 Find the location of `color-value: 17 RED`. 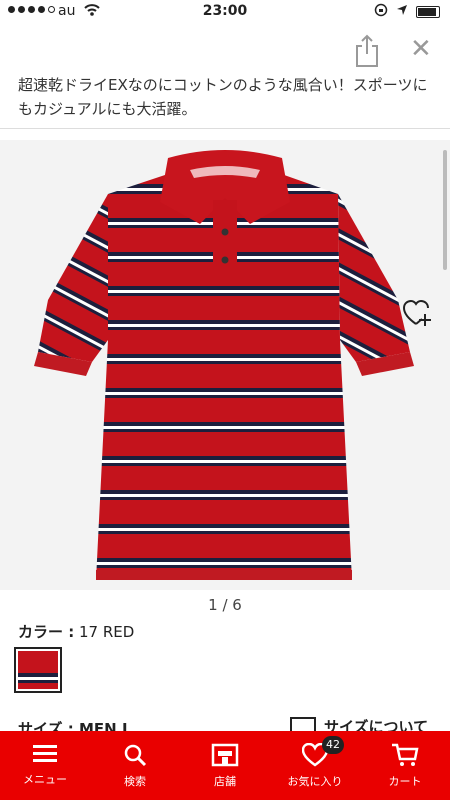

color-value: 17 RED is located at coordinates (107, 632).